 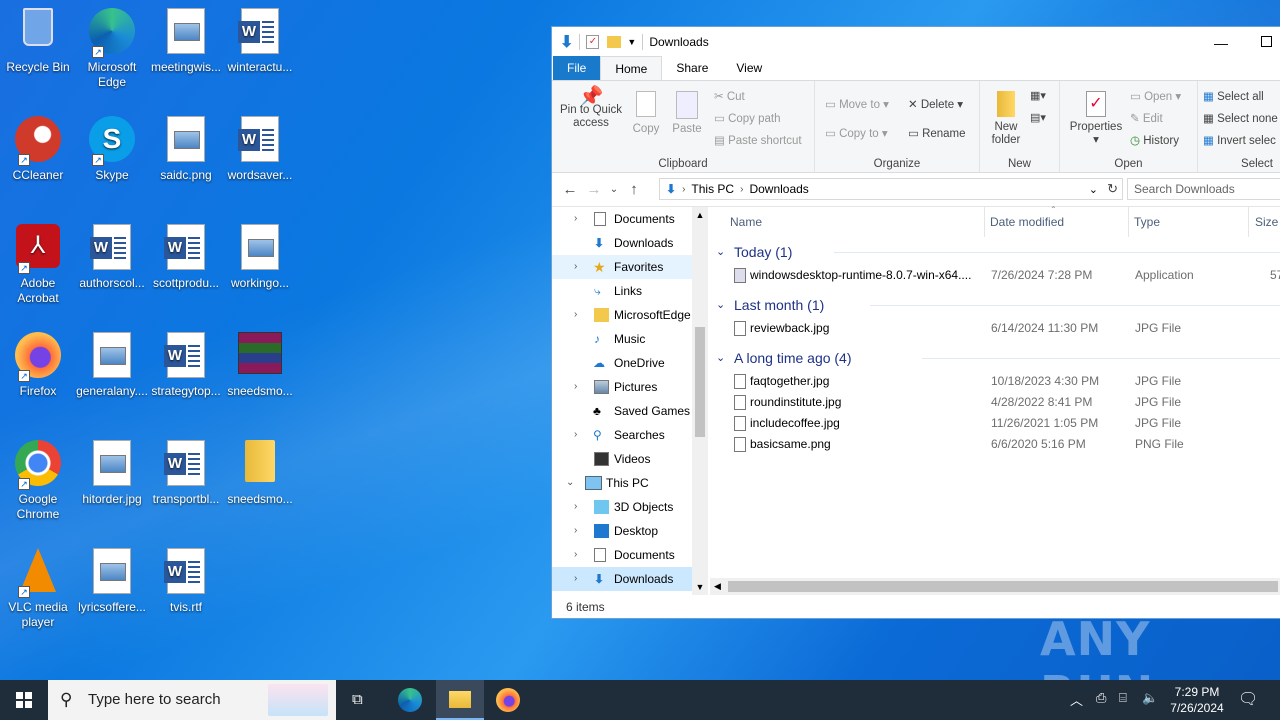 What do you see at coordinates (1150, 698) in the screenshot?
I see `volume-icon: 🔈` at bounding box center [1150, 698].